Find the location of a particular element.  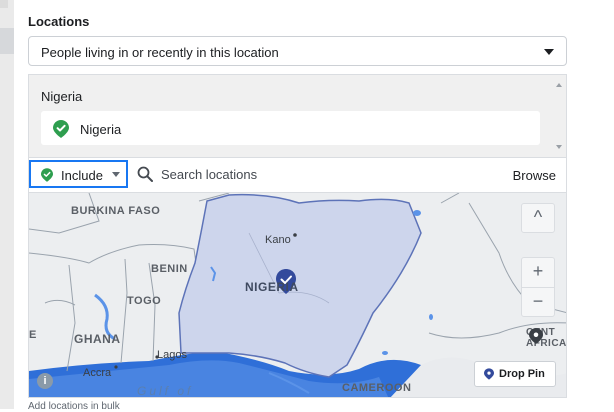

location-search-bar: Include Browse is located at coordinates (297, 175).